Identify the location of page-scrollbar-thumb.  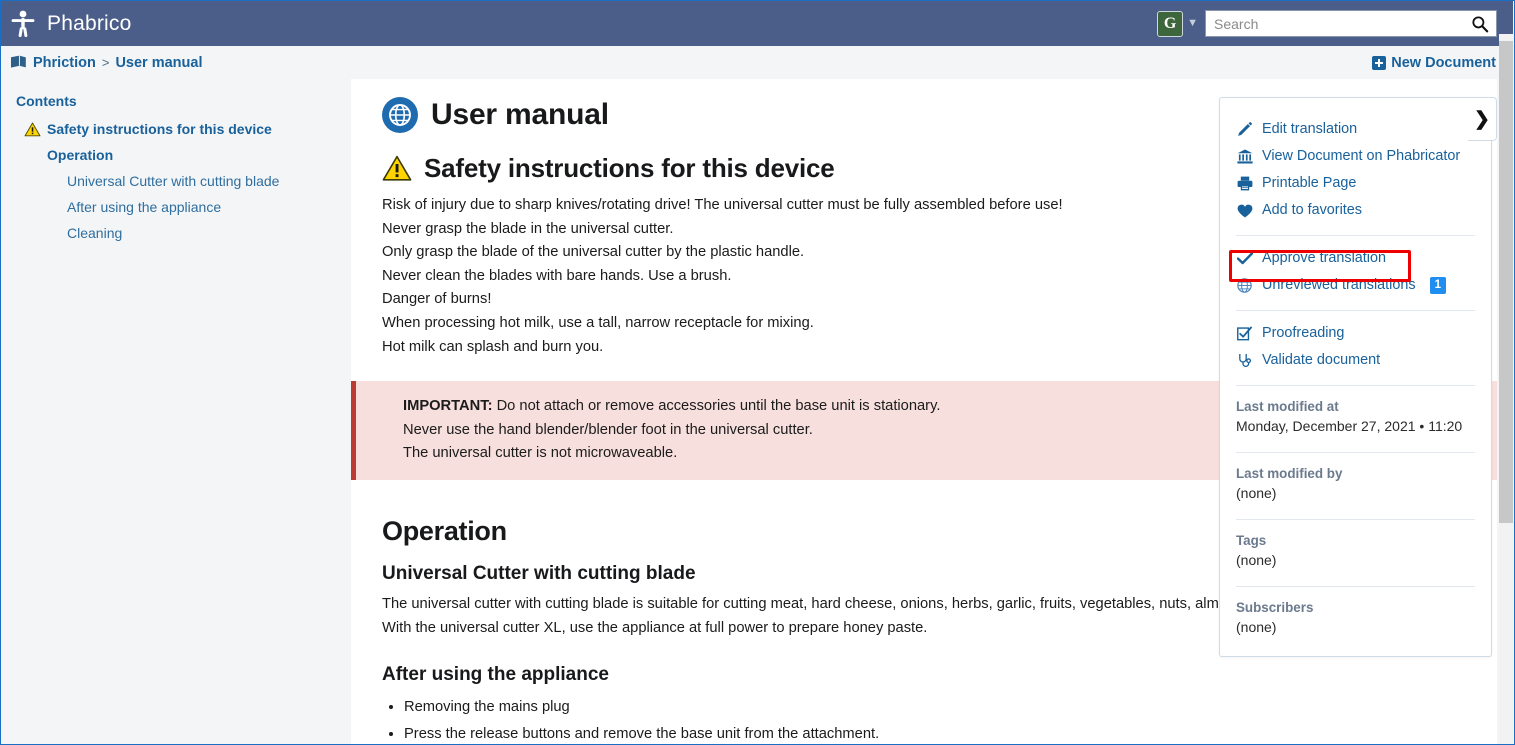
(1506, 282).